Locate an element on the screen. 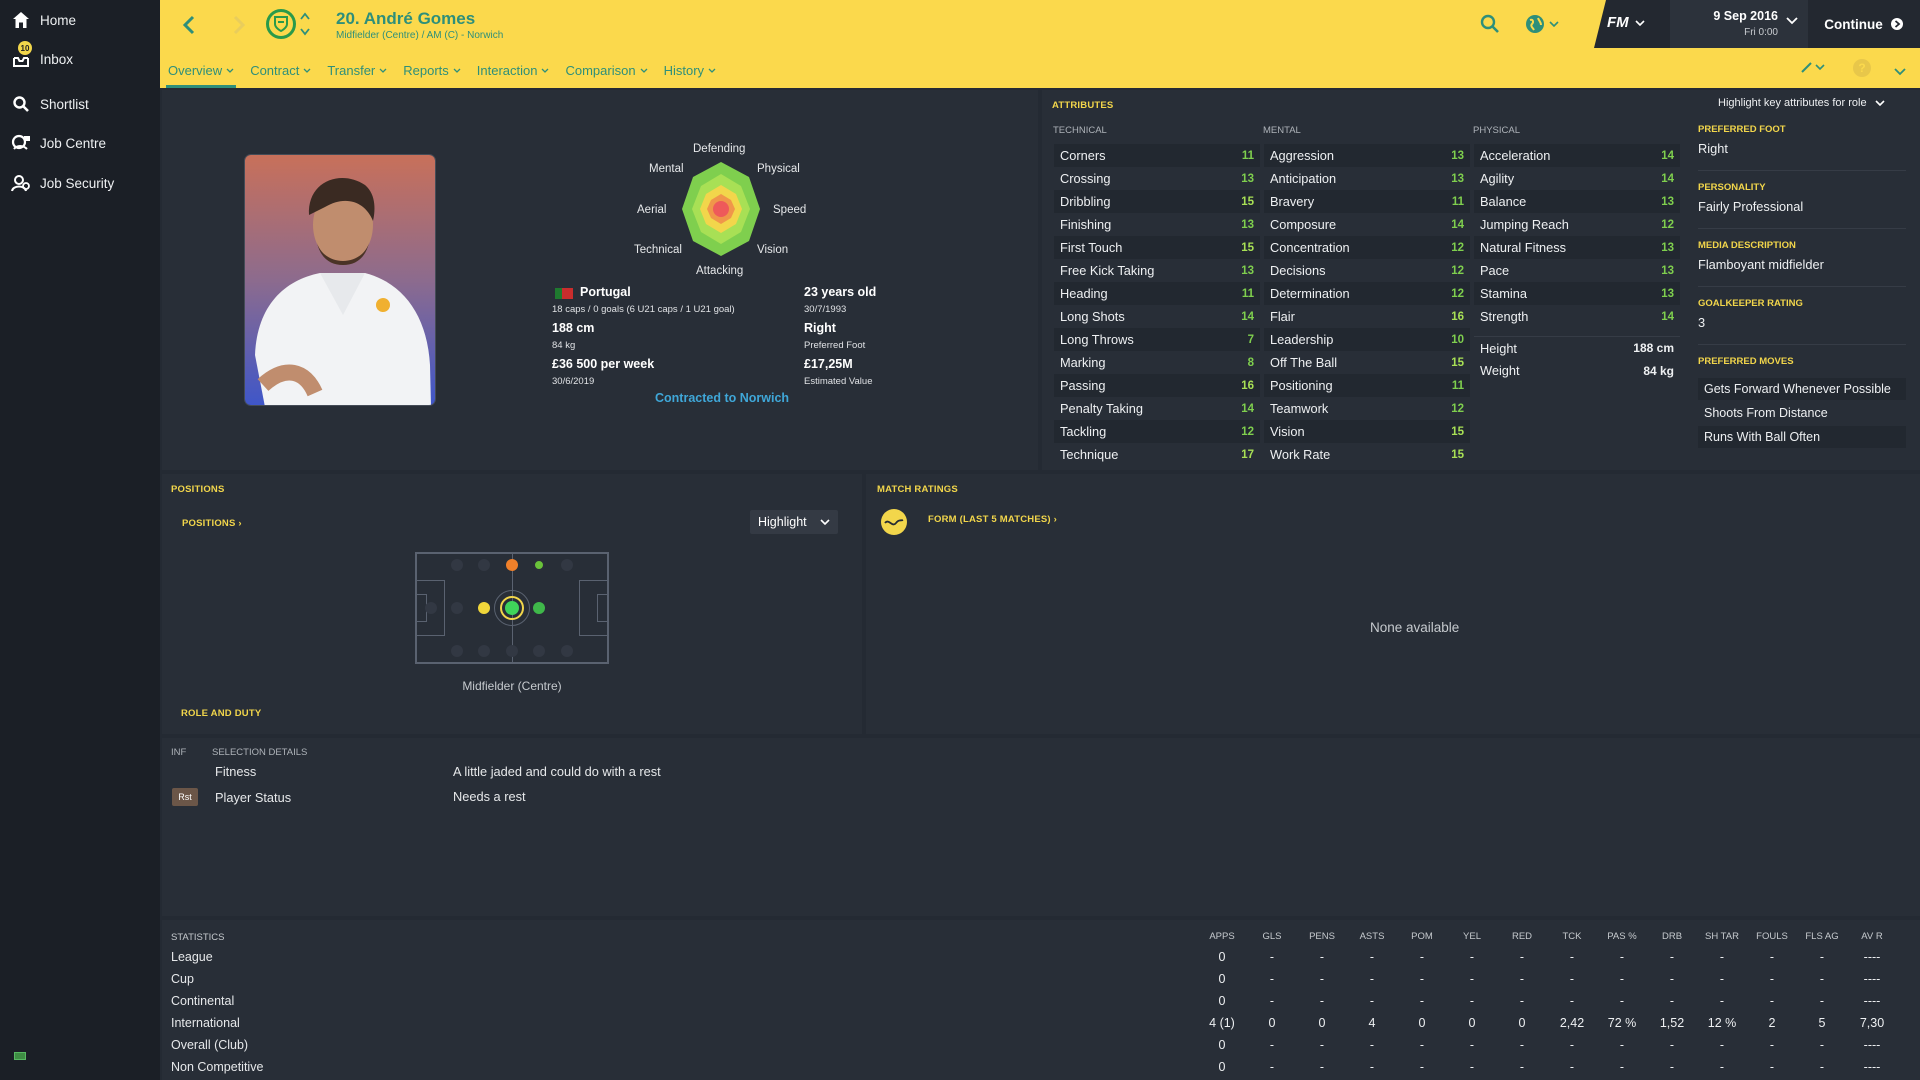 This screenshot has height=1080, width=1920. attribute-name: Determination is located at coordinates (1310, 293).